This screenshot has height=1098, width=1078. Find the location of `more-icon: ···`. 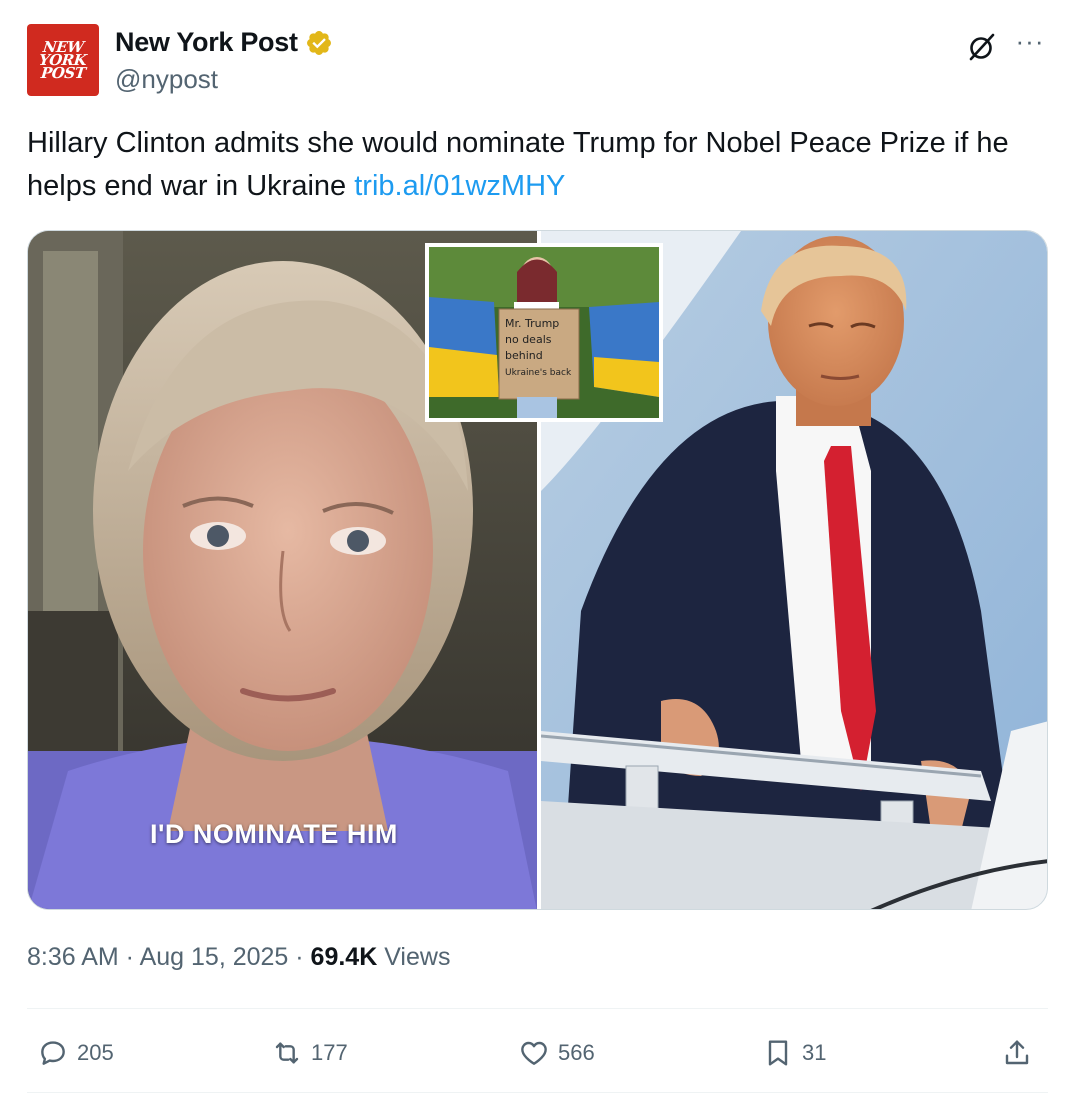

more-icon: ··· is located at coordinates (1030, 41).